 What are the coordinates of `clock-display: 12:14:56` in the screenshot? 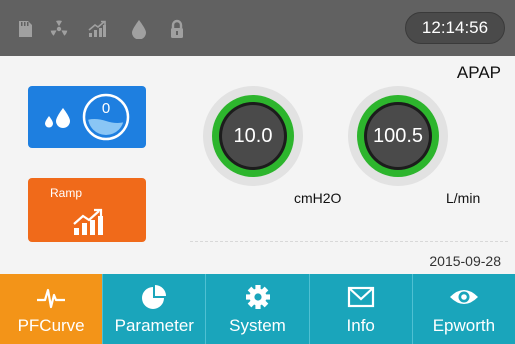 It's located at (455, 28).